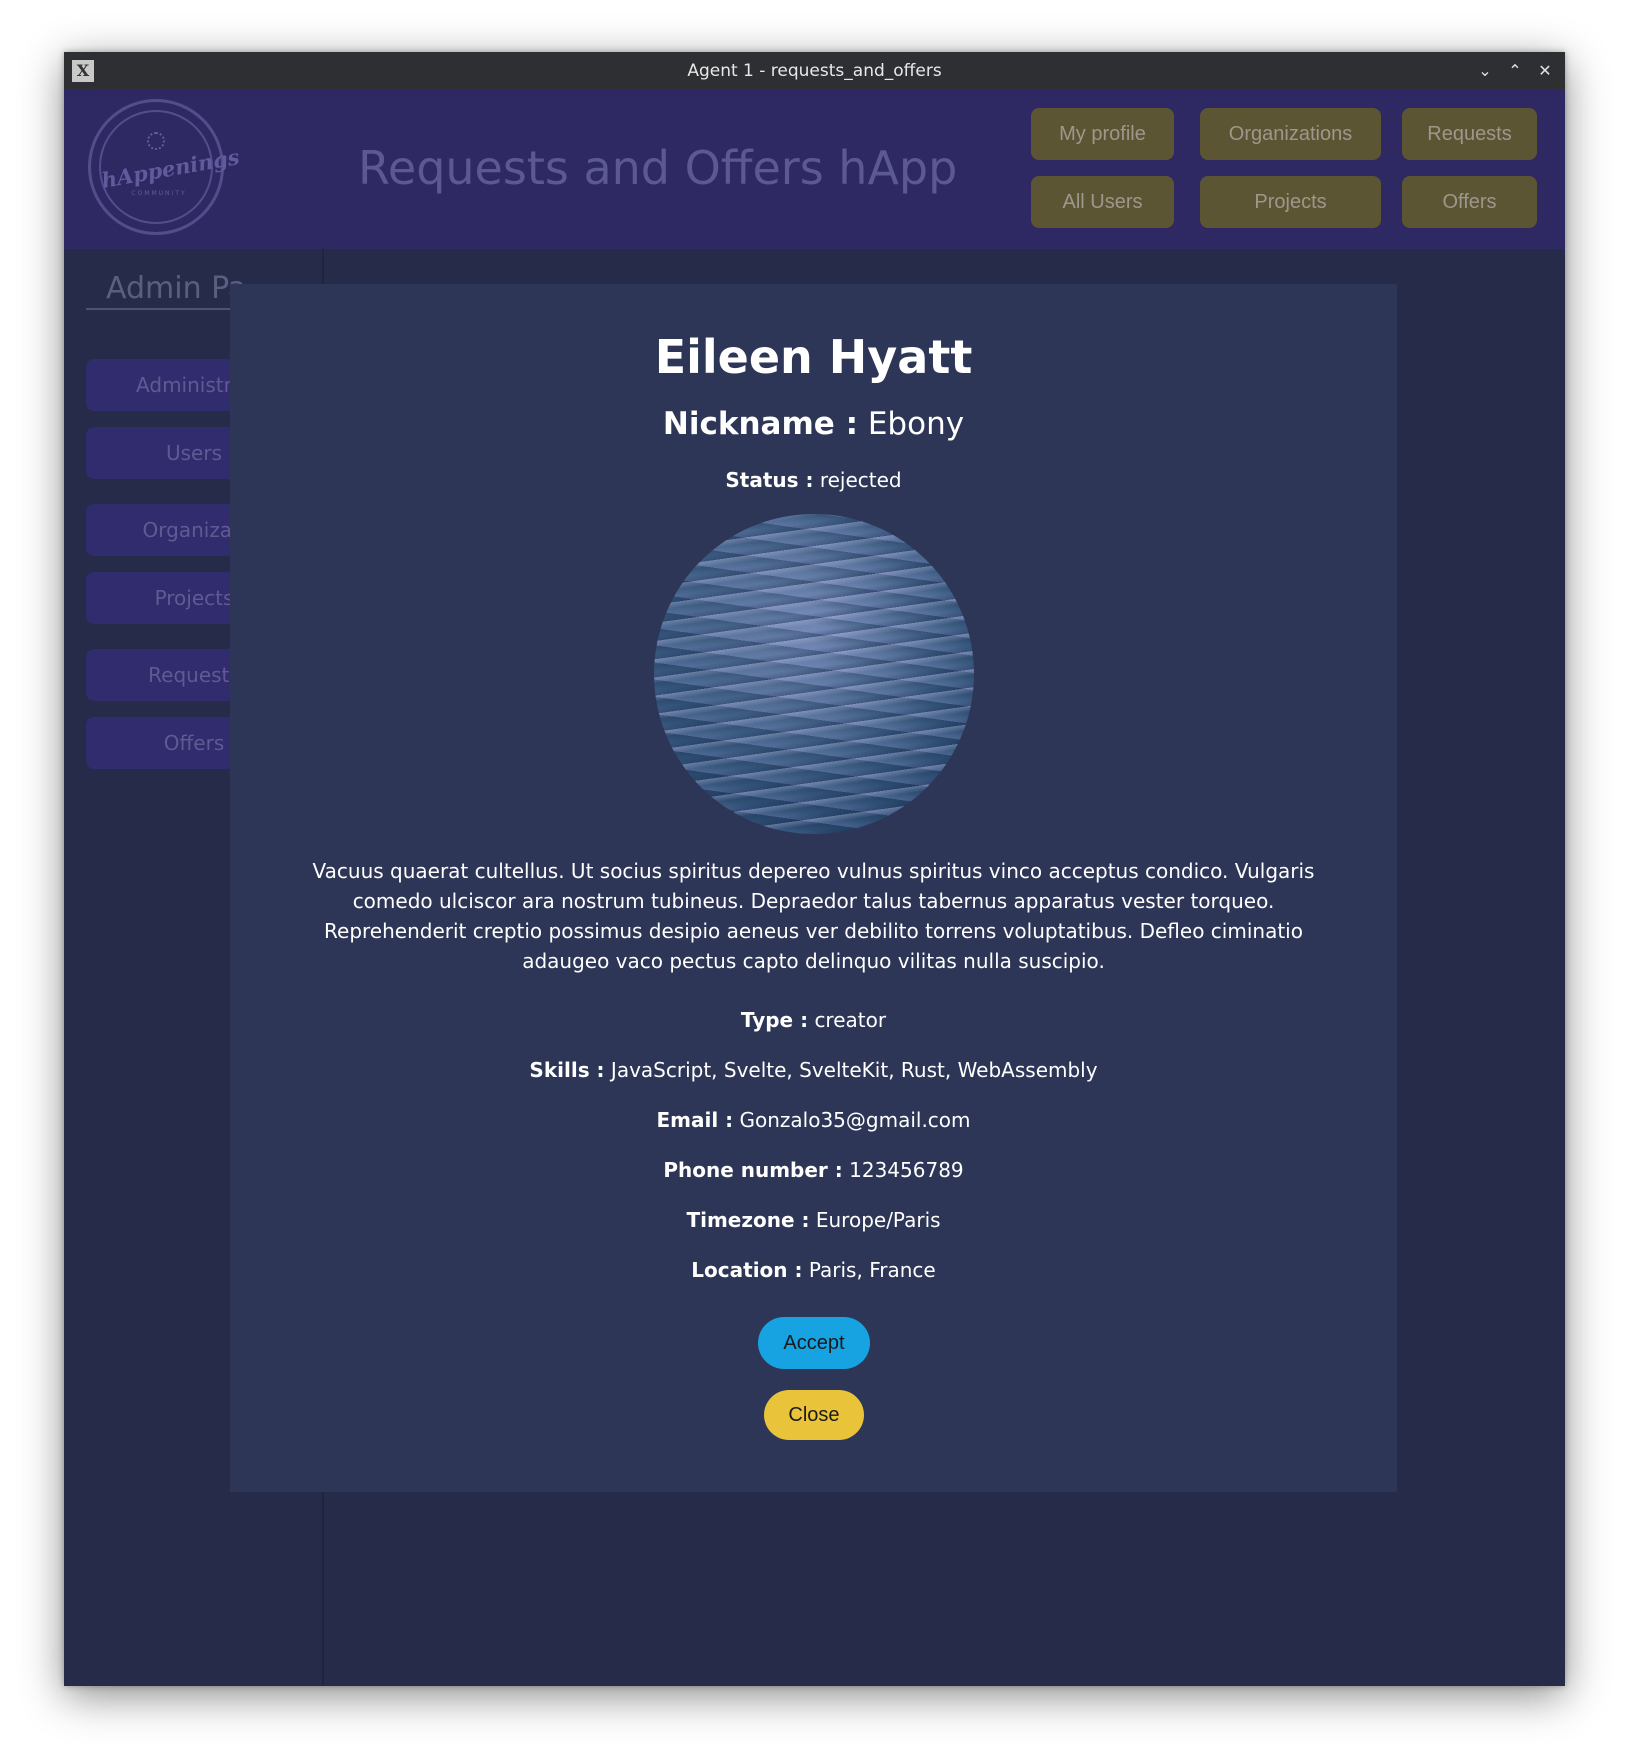 The height and width of the screenshot is (1763, 1630). I want to click on sun-icon, so click(156, 141).